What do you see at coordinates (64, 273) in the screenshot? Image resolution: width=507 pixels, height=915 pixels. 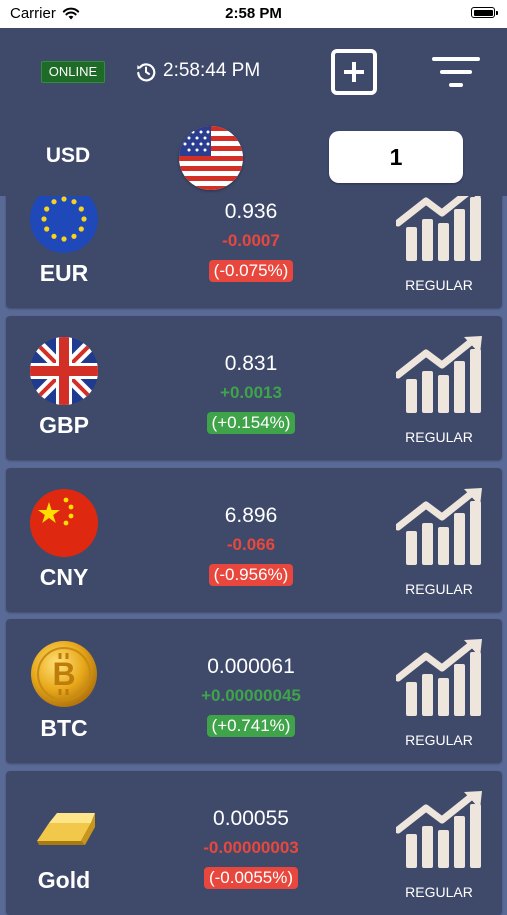 I see `currency-code: EUR` at bounding box center [64, 273].